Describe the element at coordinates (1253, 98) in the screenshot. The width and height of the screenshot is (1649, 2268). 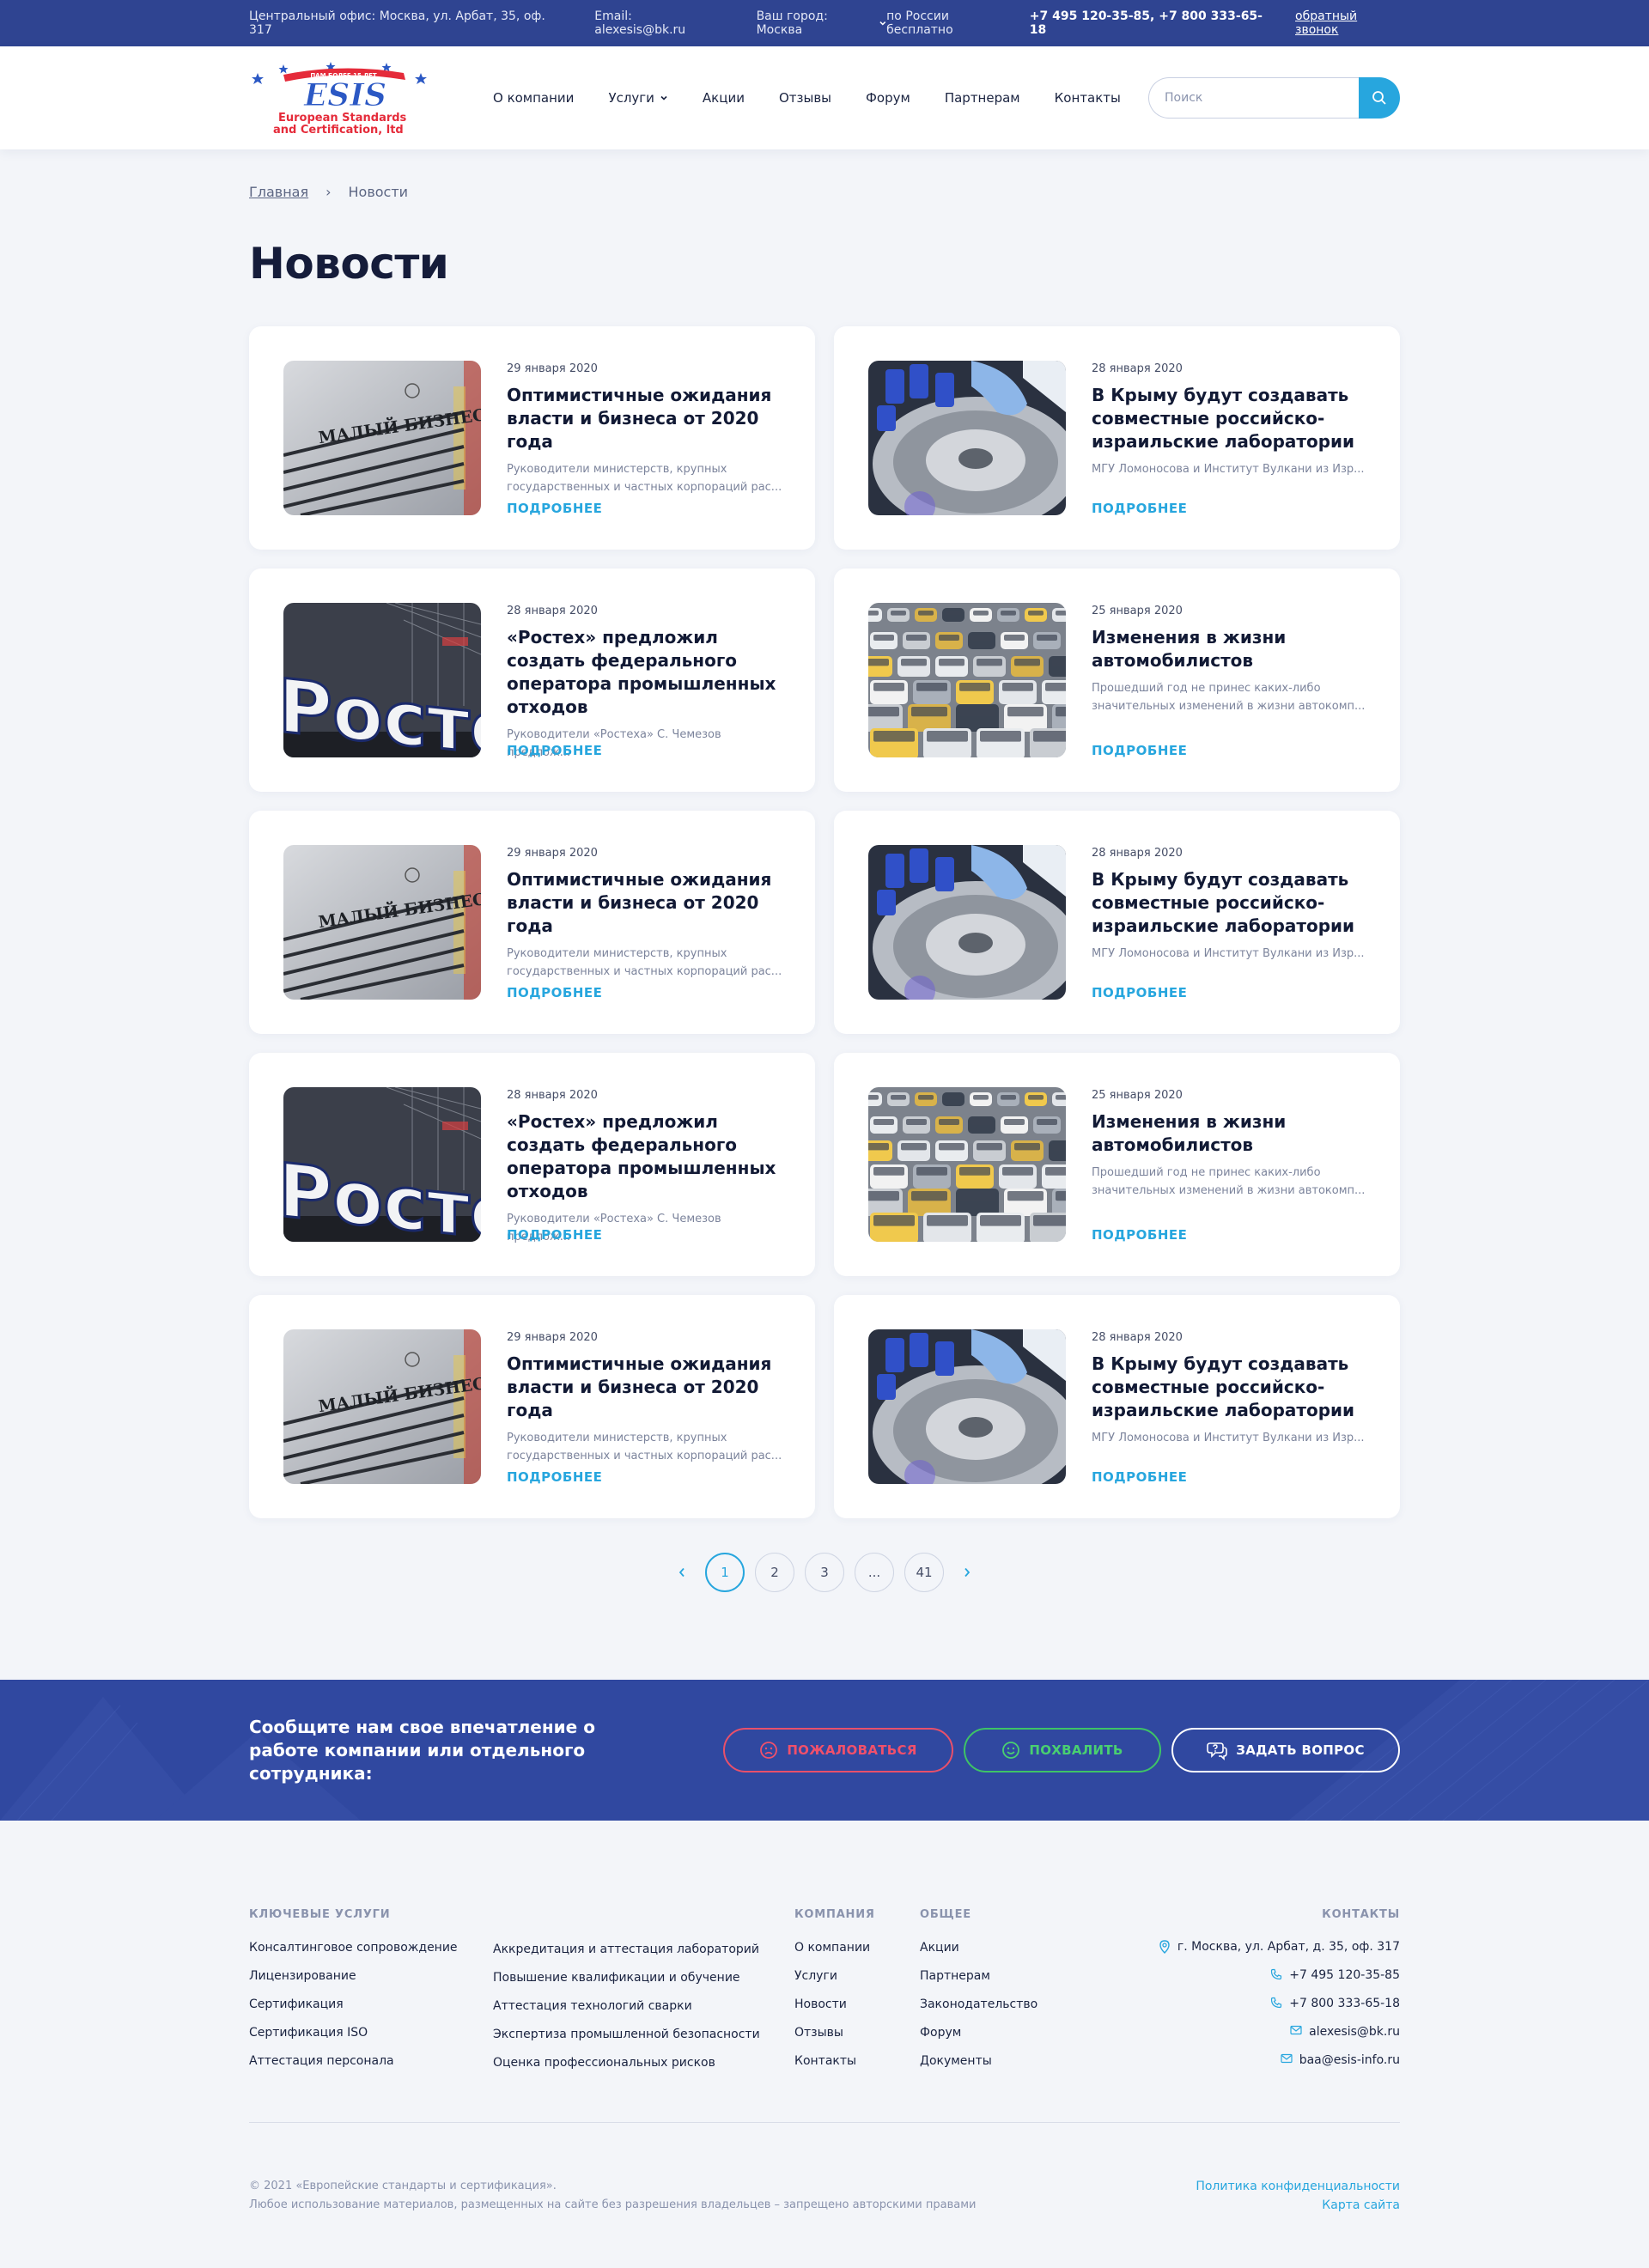
I see `search-input` at that location.